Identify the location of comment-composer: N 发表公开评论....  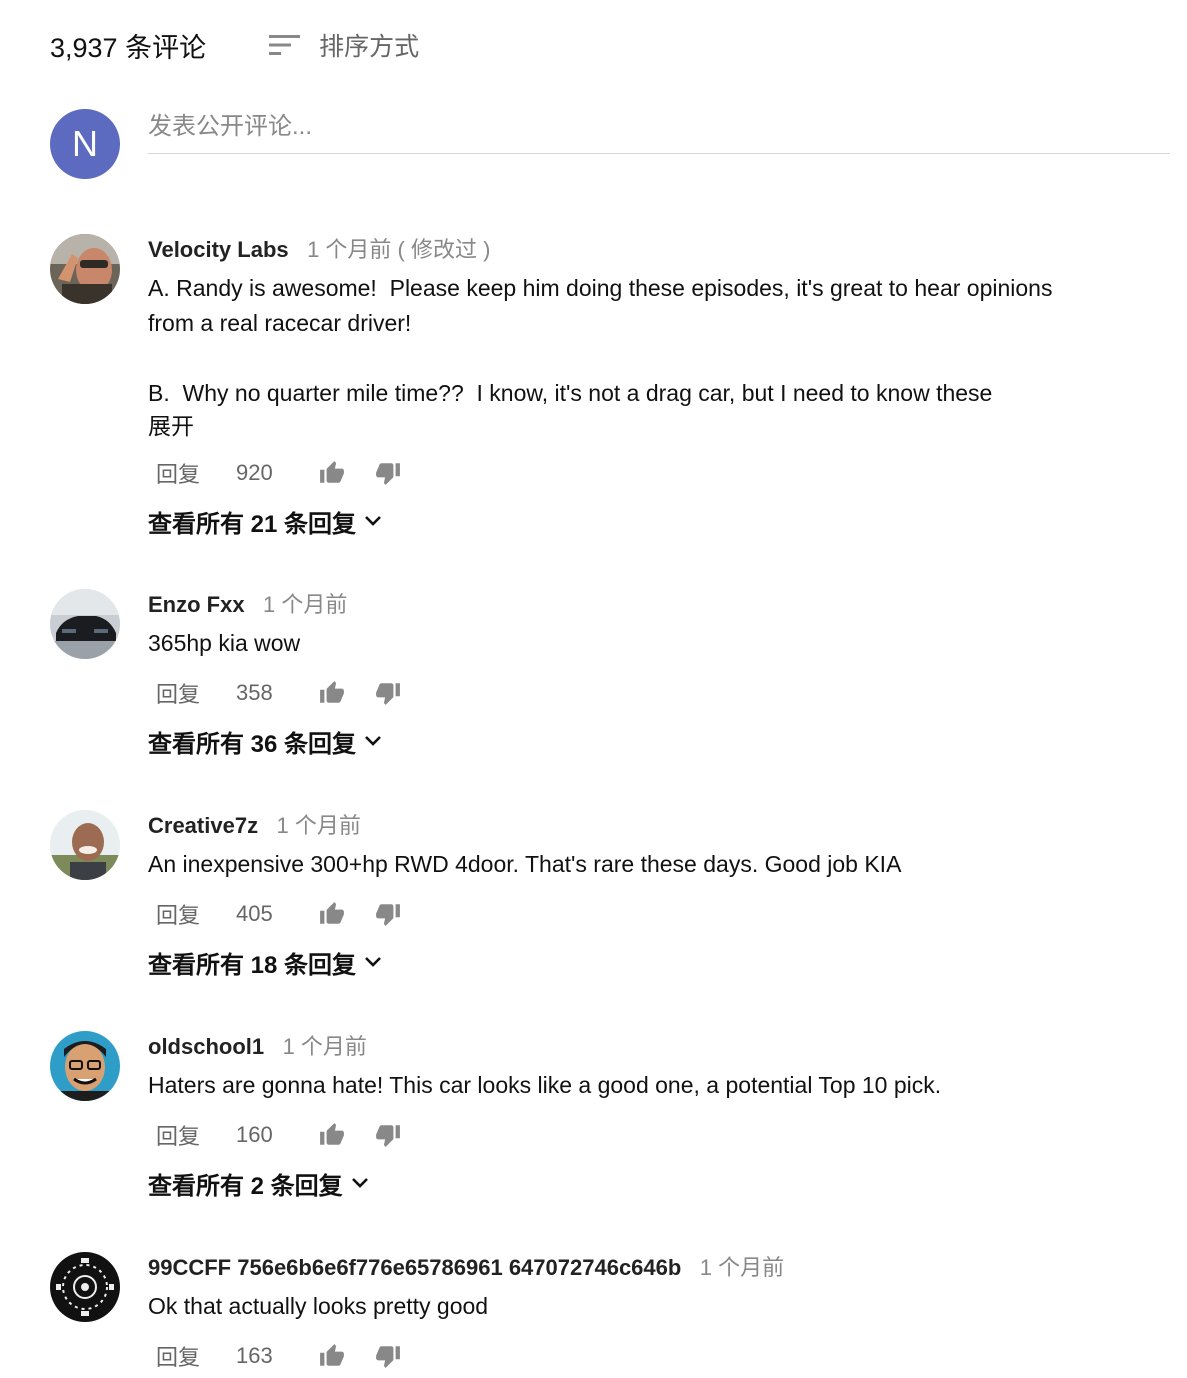
(610, 144).